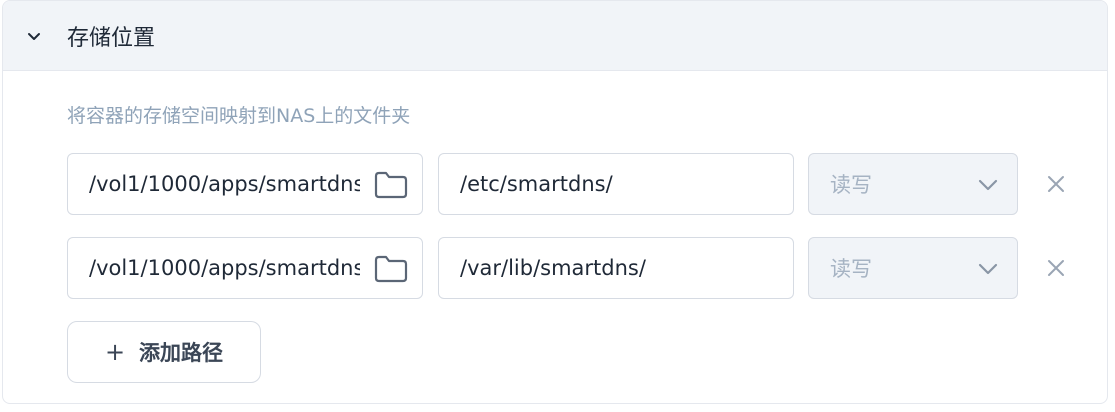  What do you see at coordinates (181, 353) in the screenshot?
I see `add-path-label: 添加路径` at bounding box center [181, 353].